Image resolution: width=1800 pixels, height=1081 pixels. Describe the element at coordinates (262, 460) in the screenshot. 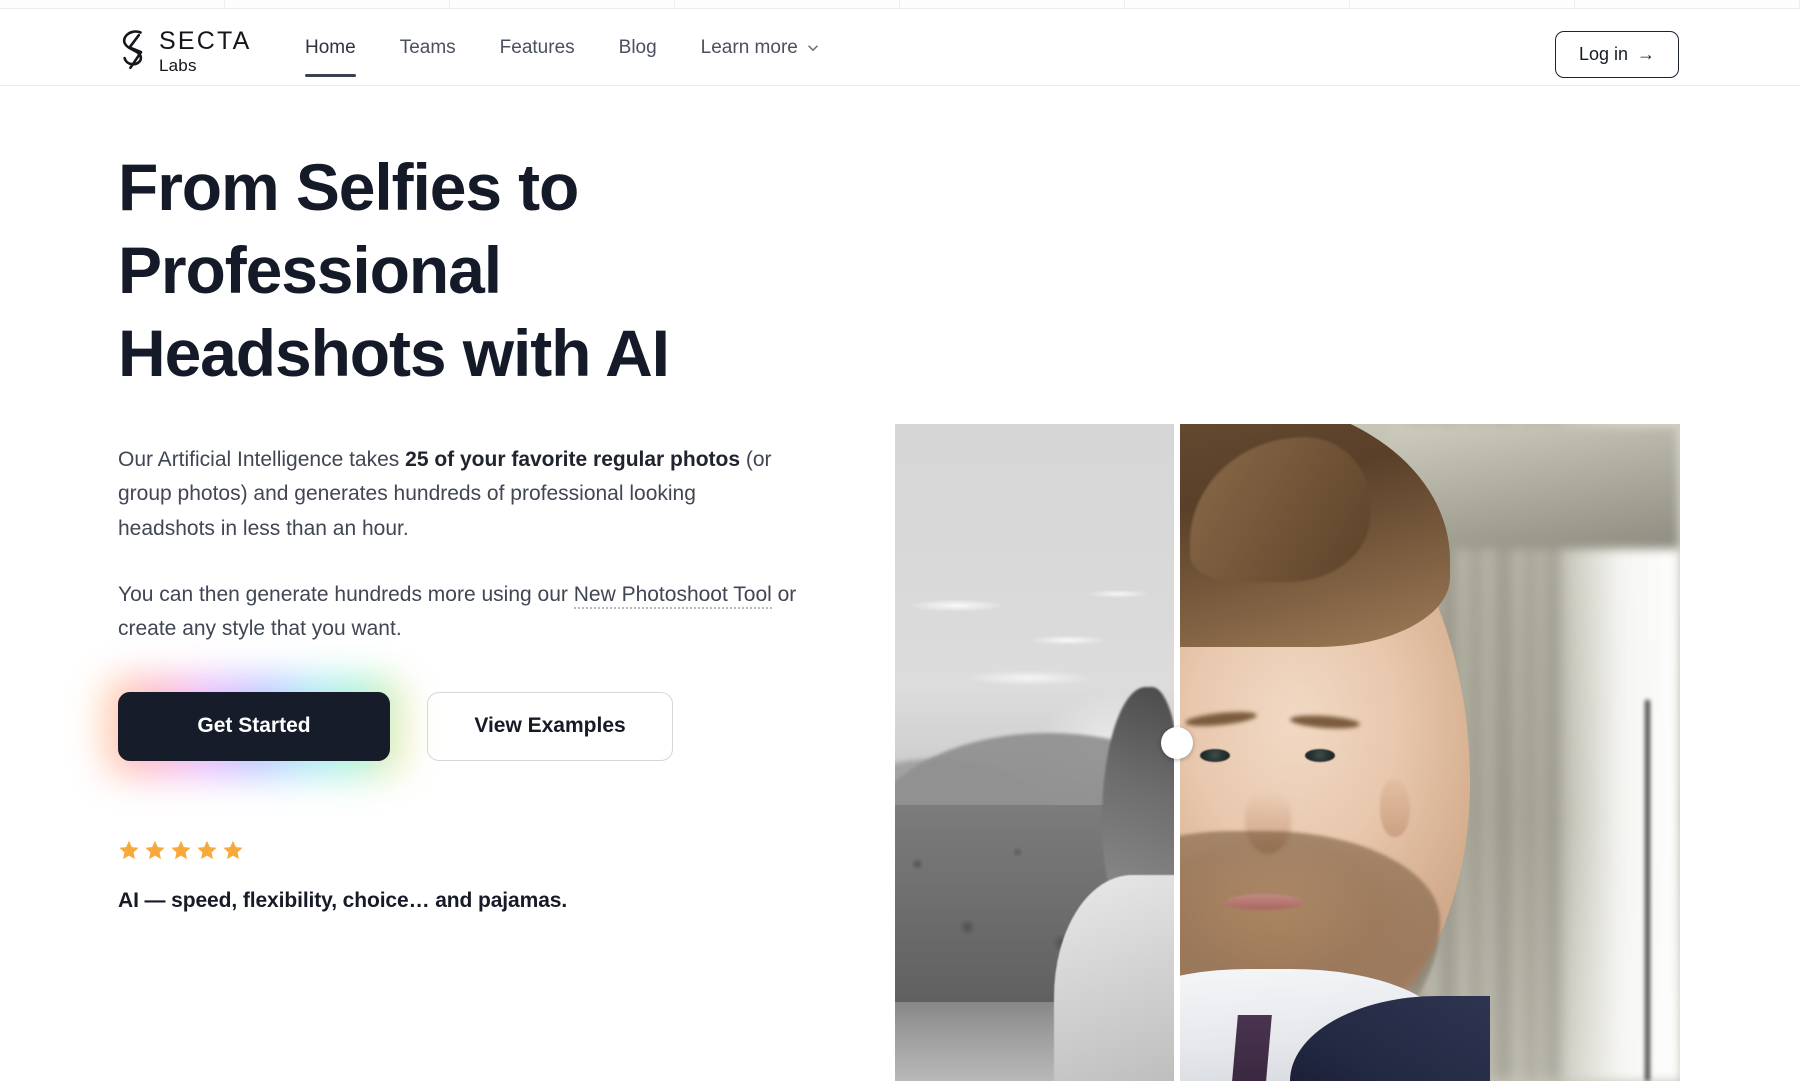

I see `paragraph-1-lead: Our Artificial Intelligence takes` at that location.